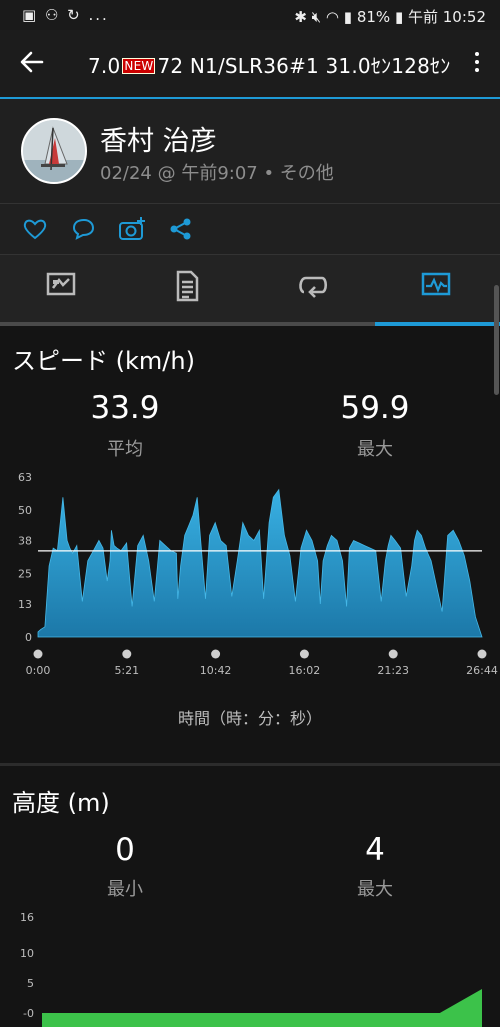 This screenshot has width=500, height=1027. I want to click on elevation-section-title: 高度 (m), so click(61, 803).